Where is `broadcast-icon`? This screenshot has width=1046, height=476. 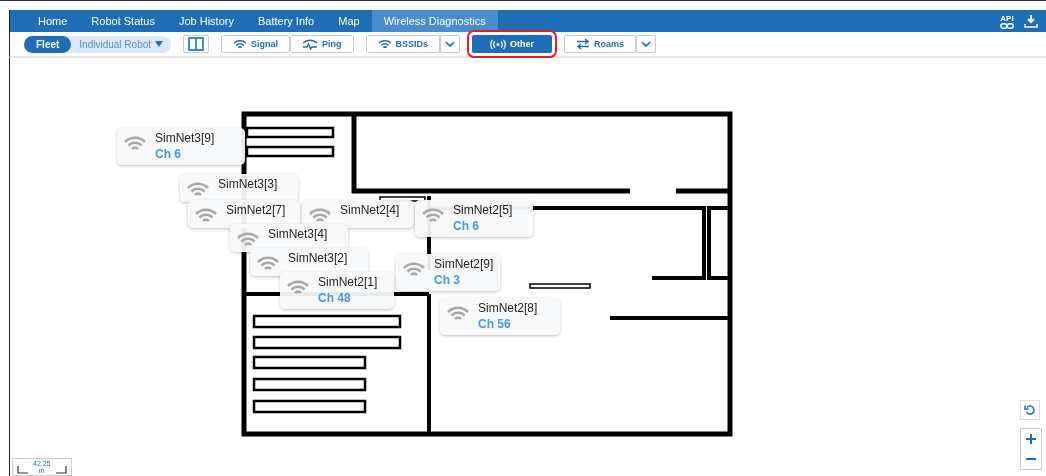
broadcast-icon is located at coordinates (498, 44).